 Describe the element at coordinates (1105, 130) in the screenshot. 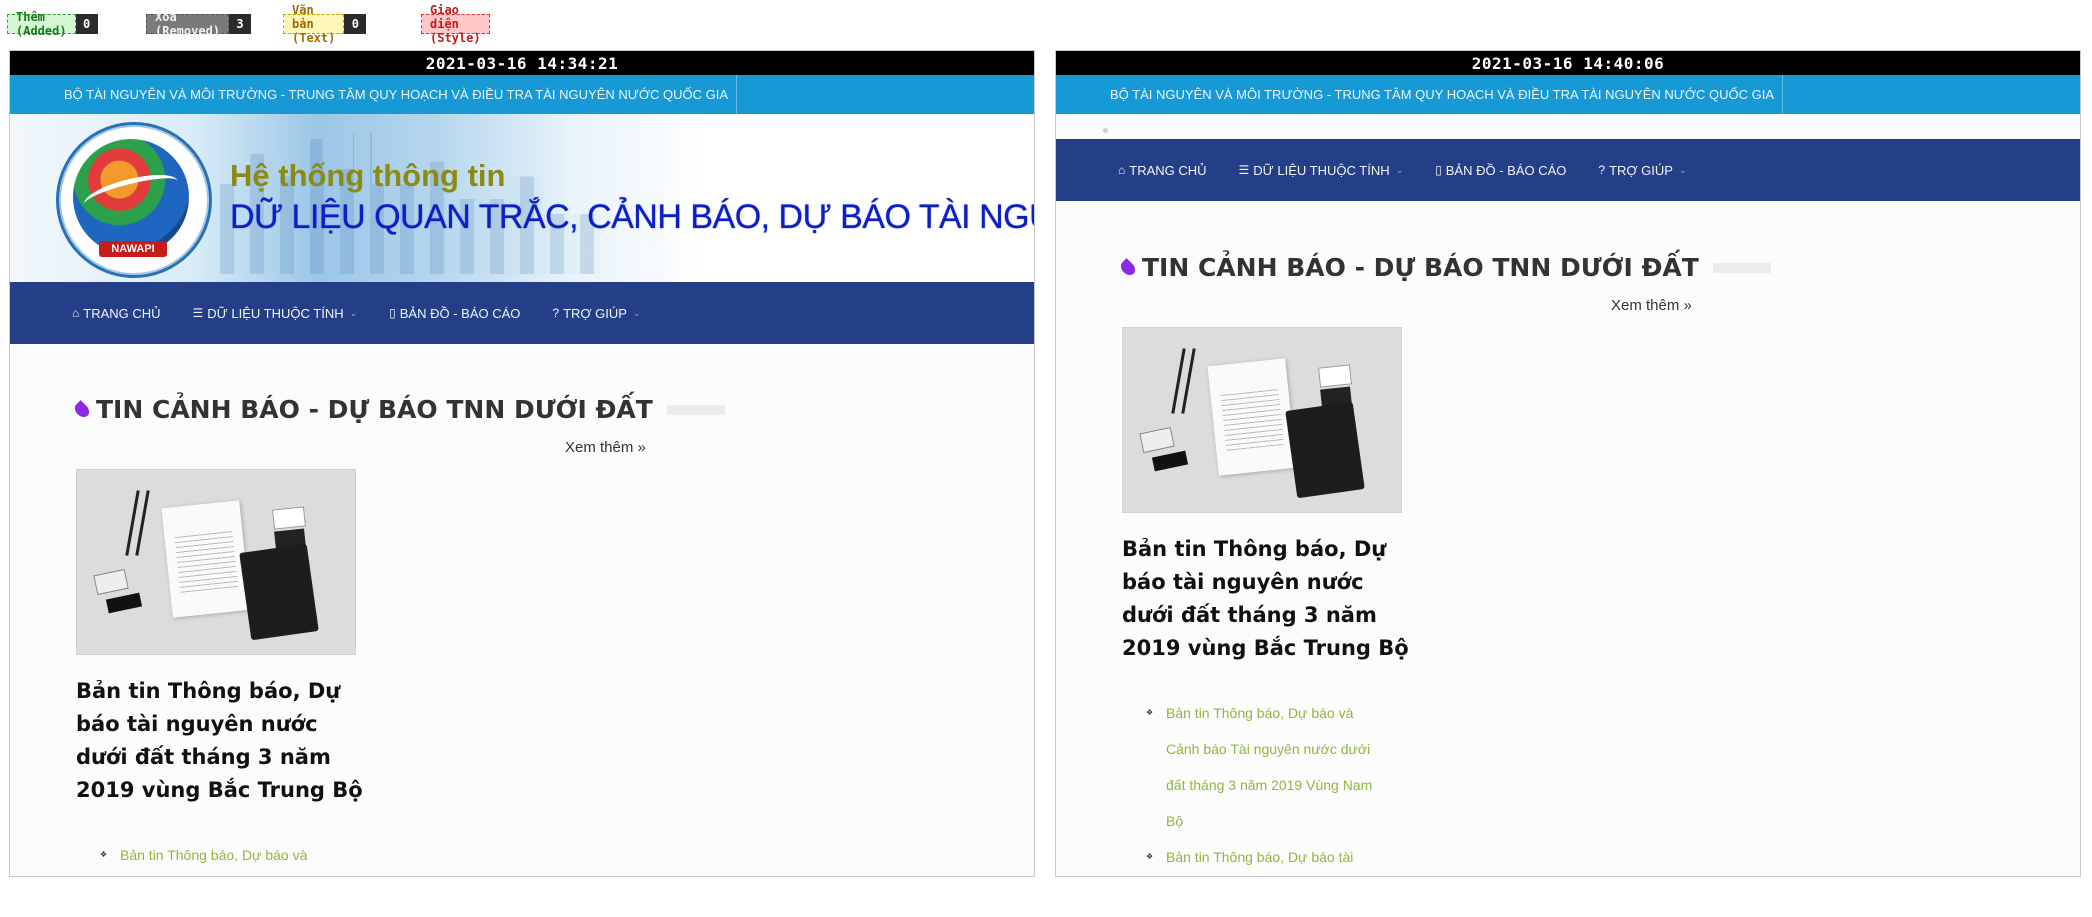

I see `dot-marker` at that location.